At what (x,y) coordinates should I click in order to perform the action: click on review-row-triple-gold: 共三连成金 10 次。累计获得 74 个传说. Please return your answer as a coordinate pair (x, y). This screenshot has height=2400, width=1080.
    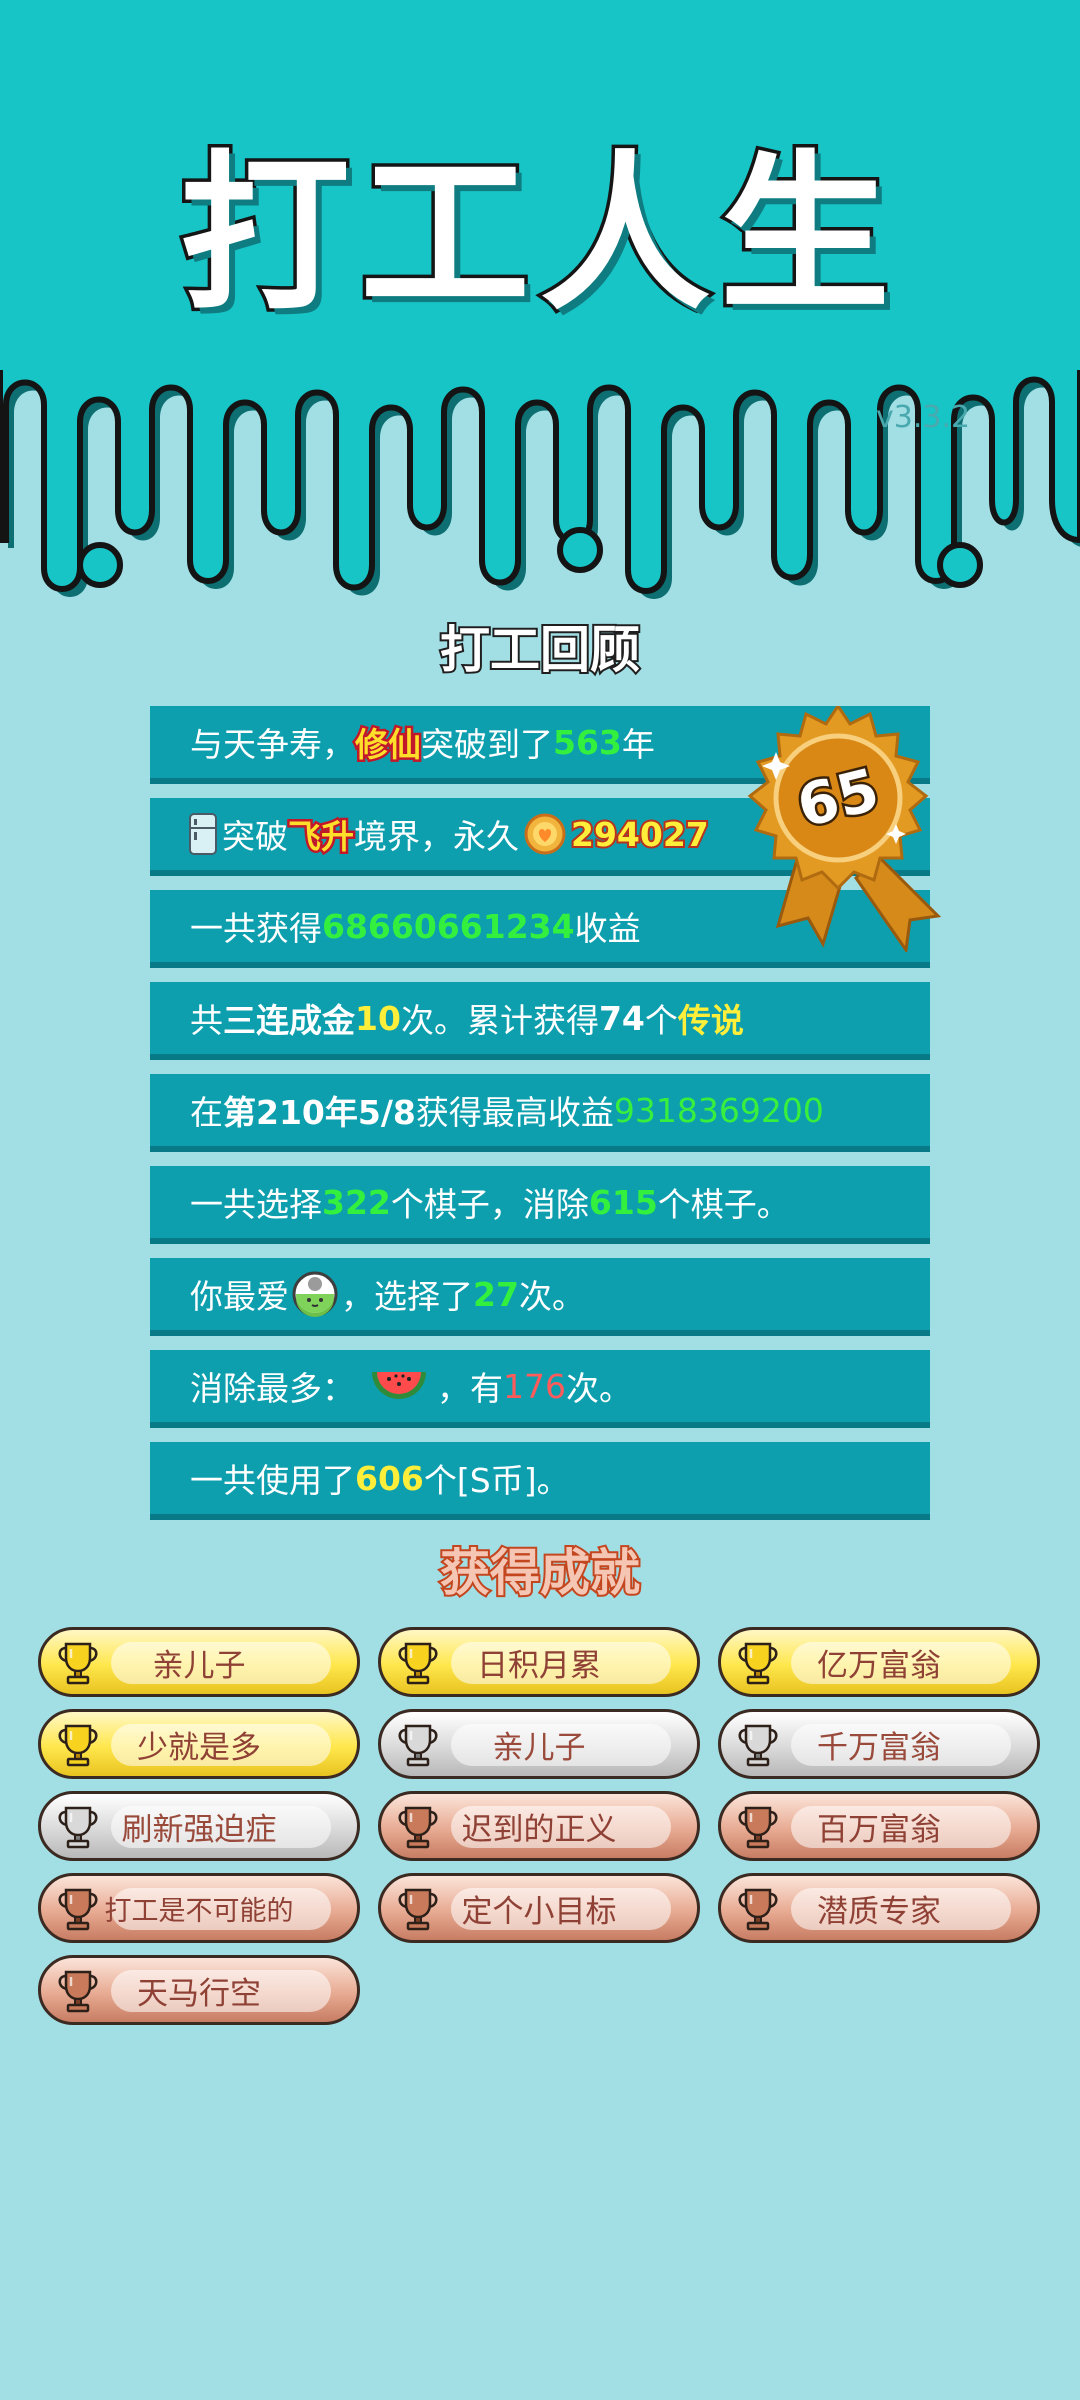
    Looking at the image, I should click on (540, 1021).